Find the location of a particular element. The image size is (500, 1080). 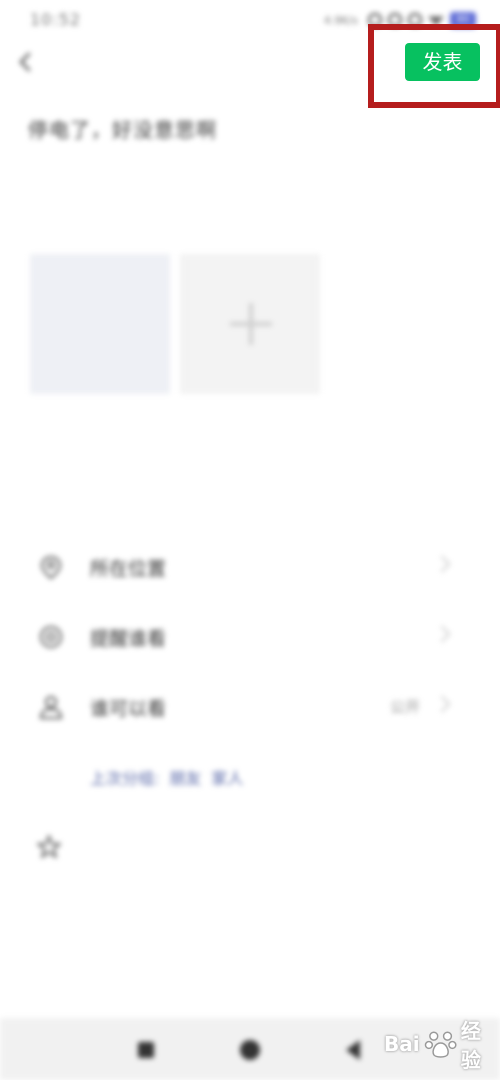

watermark-text: Bai is located at coordinates (402, 1044).